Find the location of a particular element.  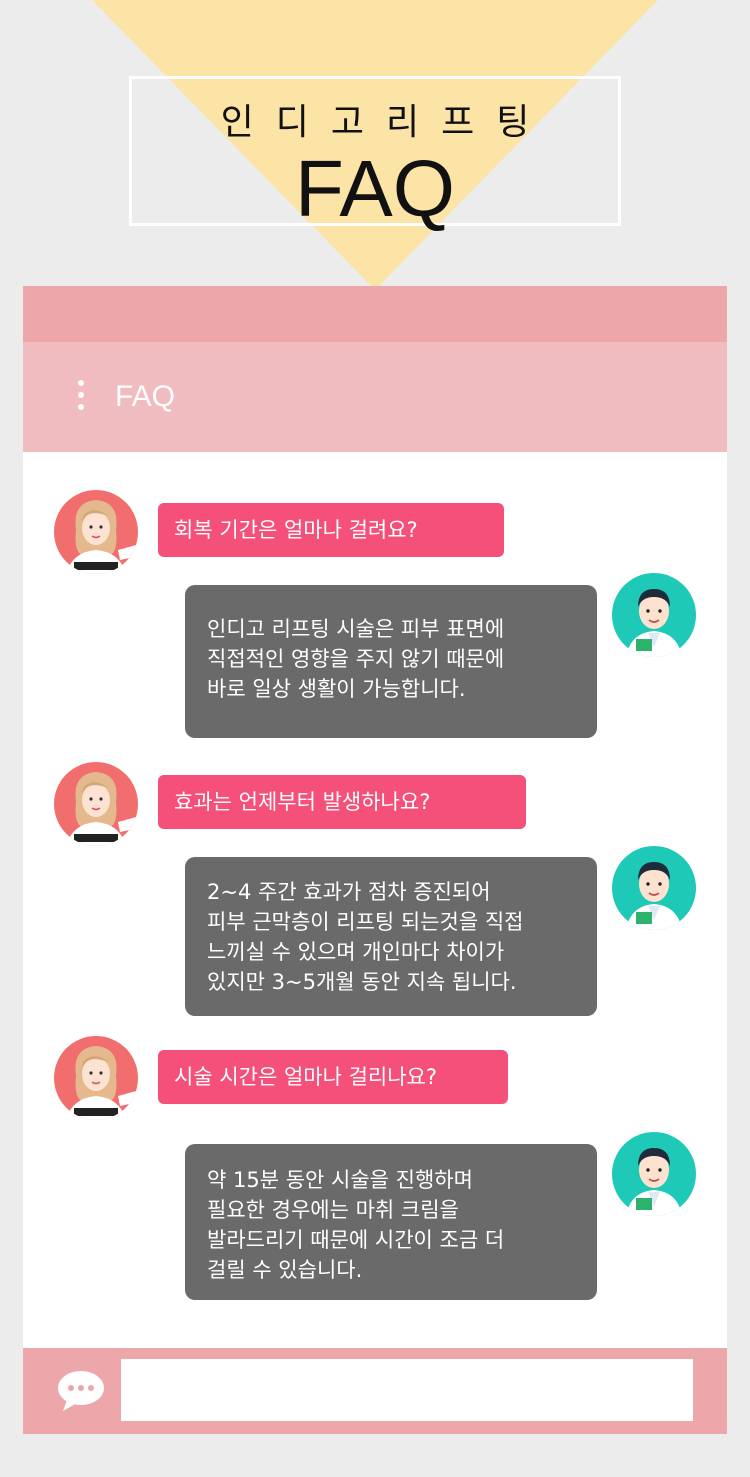

chat-header: FAQ is located at coordinates (375, 397).